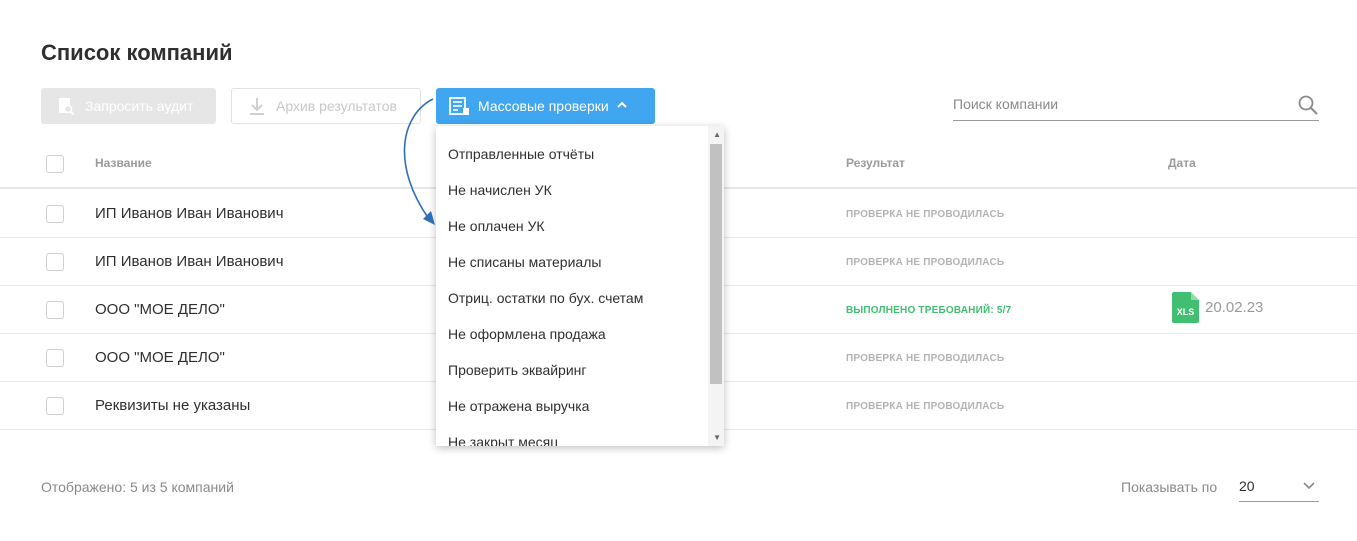 This screenshot has width=1357, height=541. What do you see at coordinates (929, 310) in the screenshot?
I see `result-status: ВЫПОЛНЕНО ТРЕБОВАНИЙ: 5/7` at bounding box center [929, 310].